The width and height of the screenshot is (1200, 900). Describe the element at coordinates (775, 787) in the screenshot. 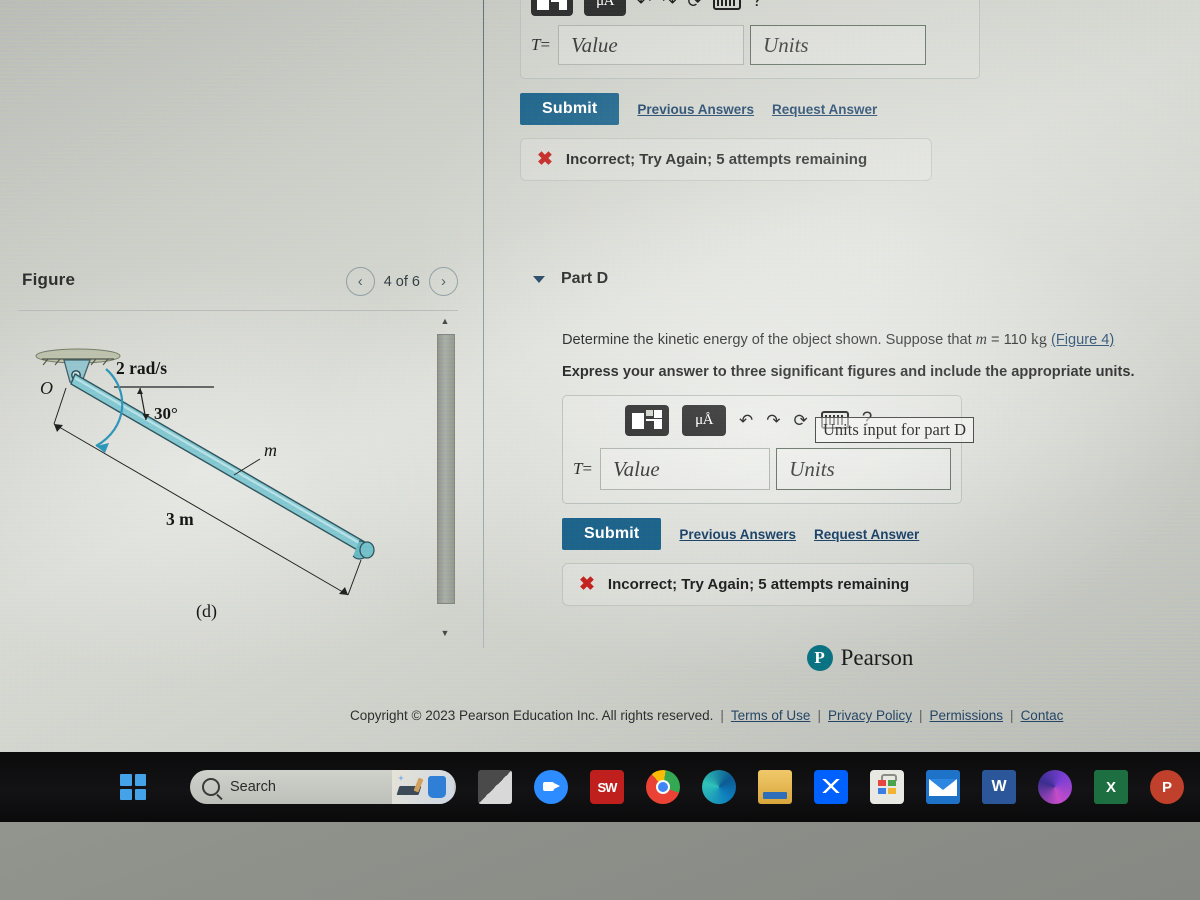

I see `file-explorer-icon` at that location.